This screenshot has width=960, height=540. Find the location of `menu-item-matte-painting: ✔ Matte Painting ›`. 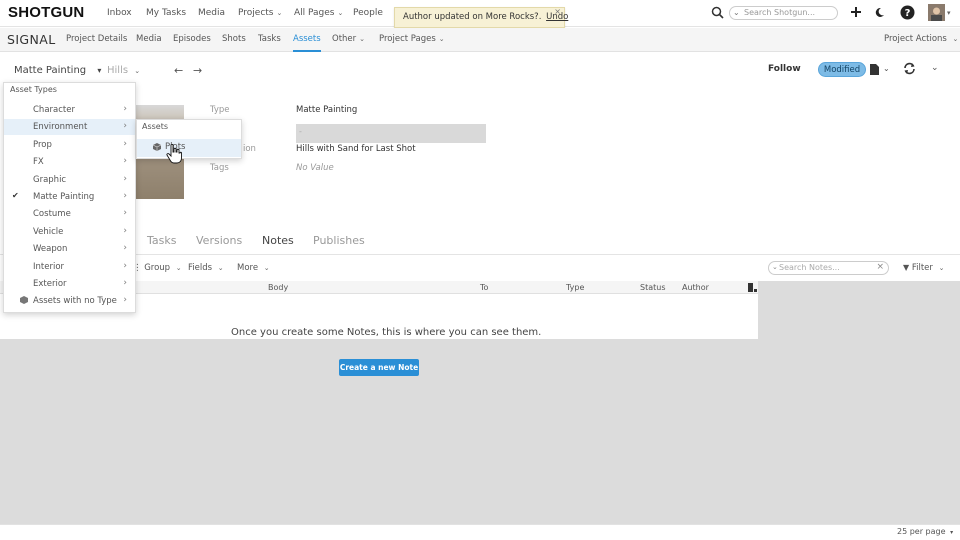

menu-item-matte-painting: ✔ Matte Painting › is located at coordinates (69, 197).